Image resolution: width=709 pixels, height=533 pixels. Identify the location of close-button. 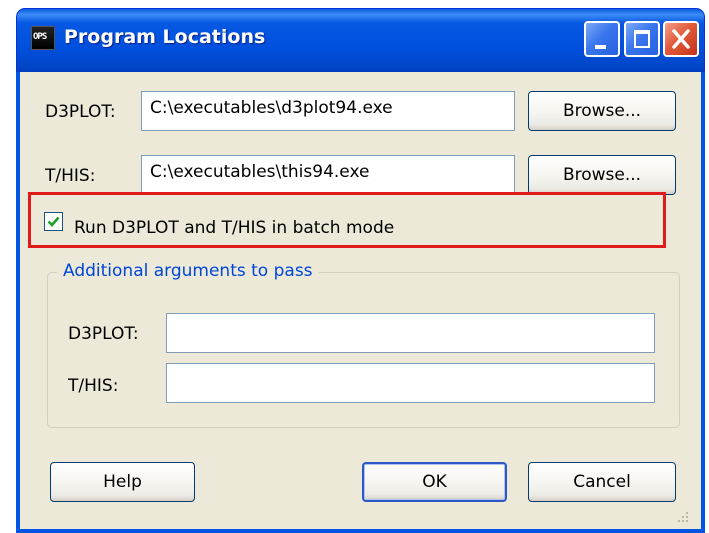
(681, 39).